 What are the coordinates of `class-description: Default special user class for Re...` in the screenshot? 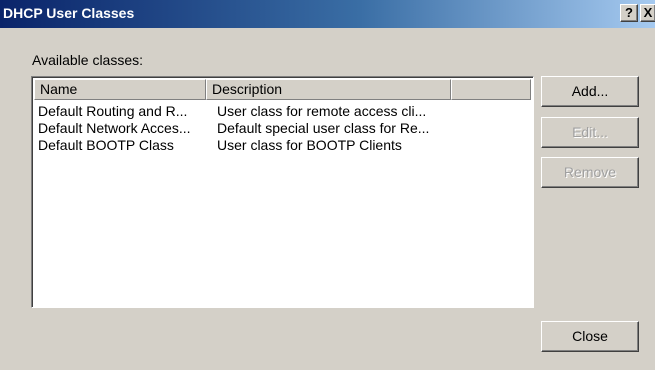 It's located at (323, 128).